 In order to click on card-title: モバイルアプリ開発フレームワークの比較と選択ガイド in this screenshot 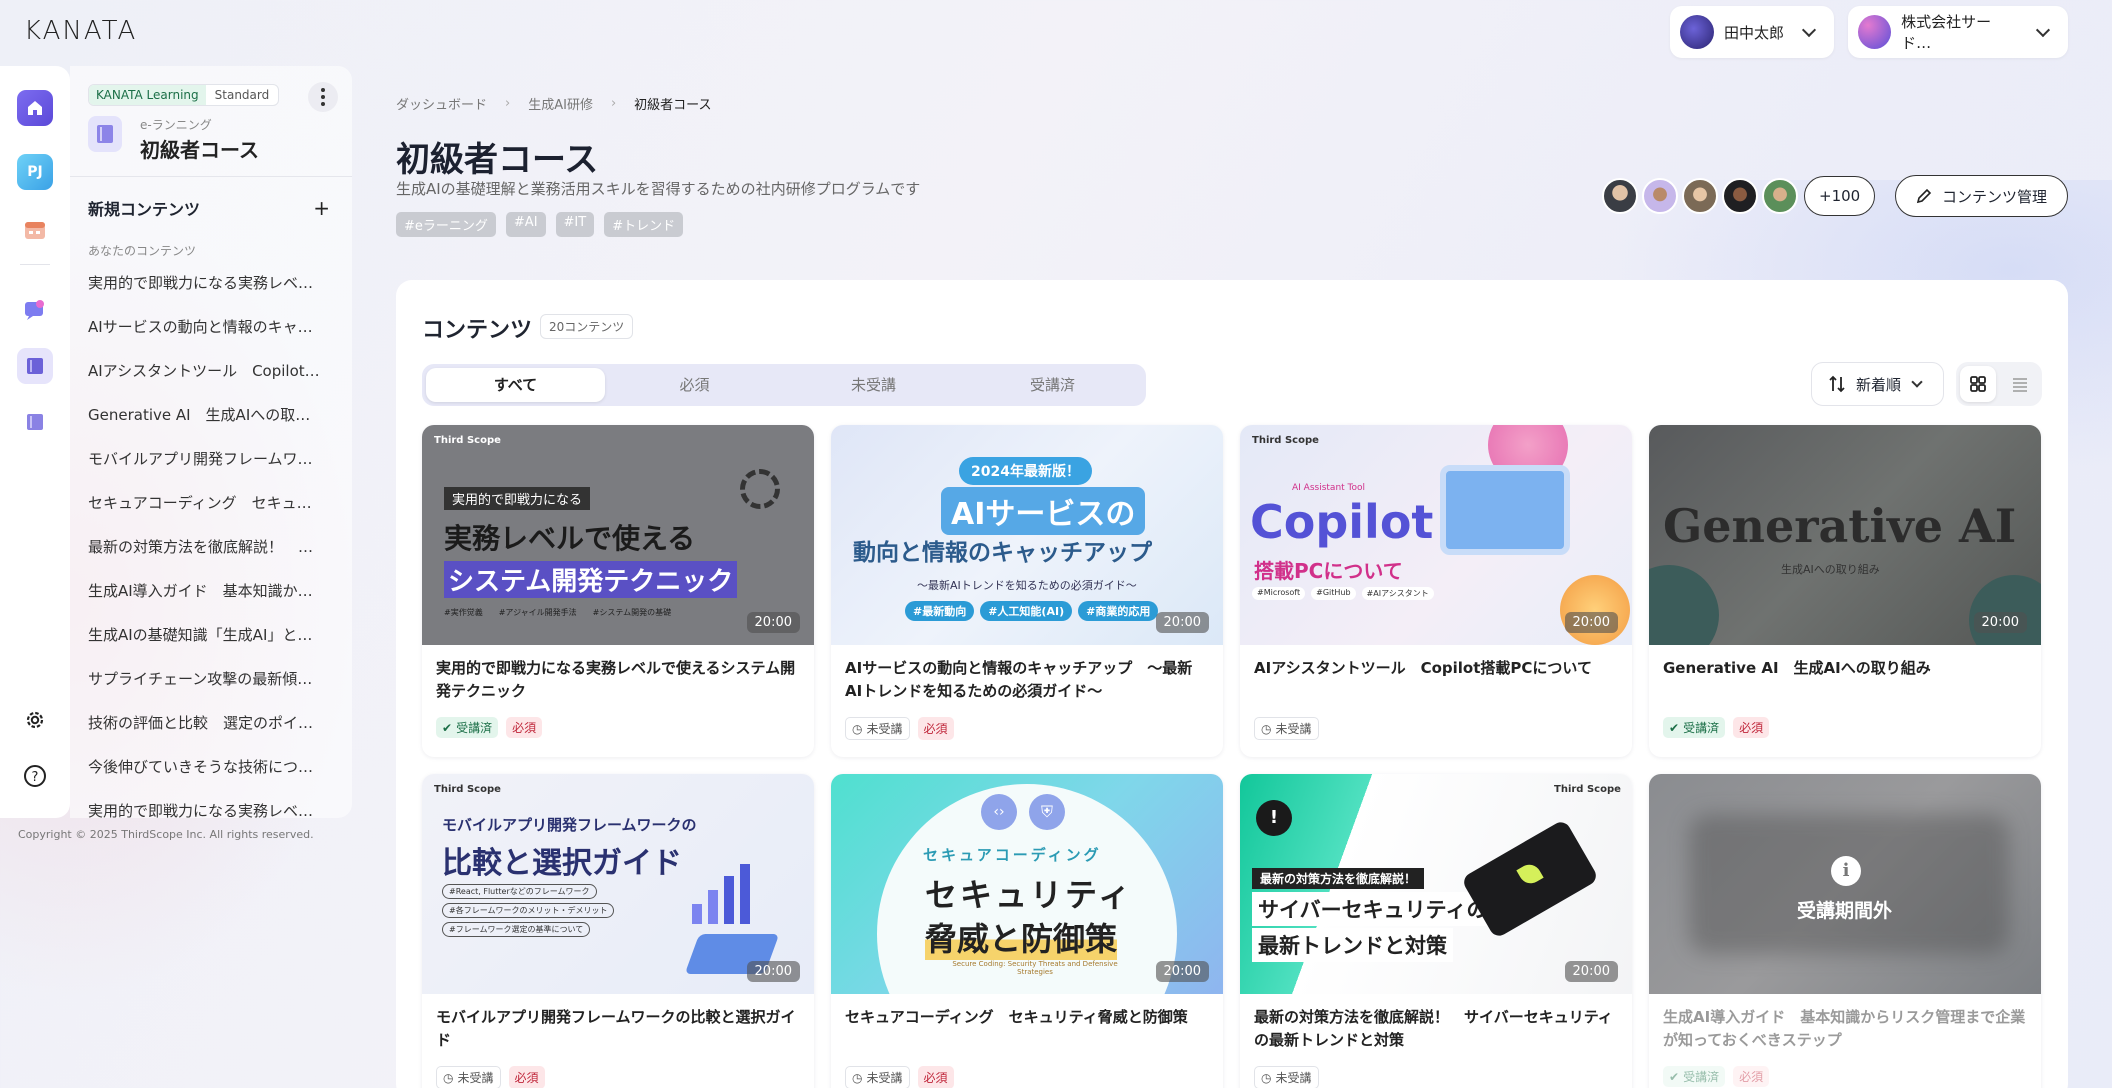, I will do `click(616, 1028)`.